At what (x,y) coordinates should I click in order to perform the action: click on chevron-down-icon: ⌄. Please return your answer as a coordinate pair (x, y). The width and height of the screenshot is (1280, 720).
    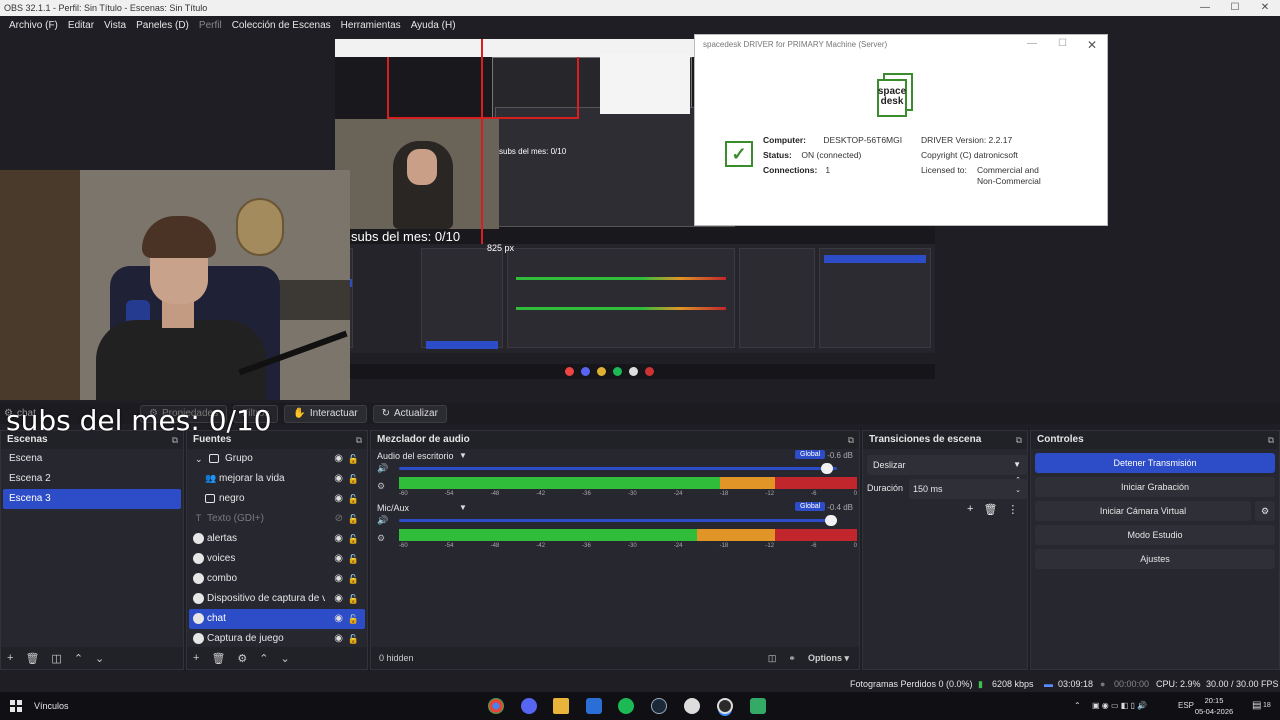
    Looking at the image, I should click on (199, 459).